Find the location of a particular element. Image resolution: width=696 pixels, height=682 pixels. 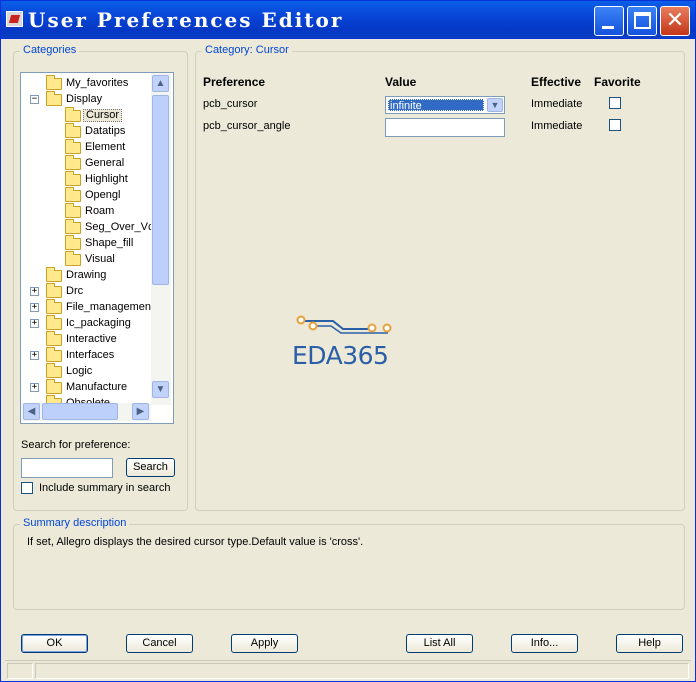

tree-item: + Ic_packaging is located at coordinates (86, 323).